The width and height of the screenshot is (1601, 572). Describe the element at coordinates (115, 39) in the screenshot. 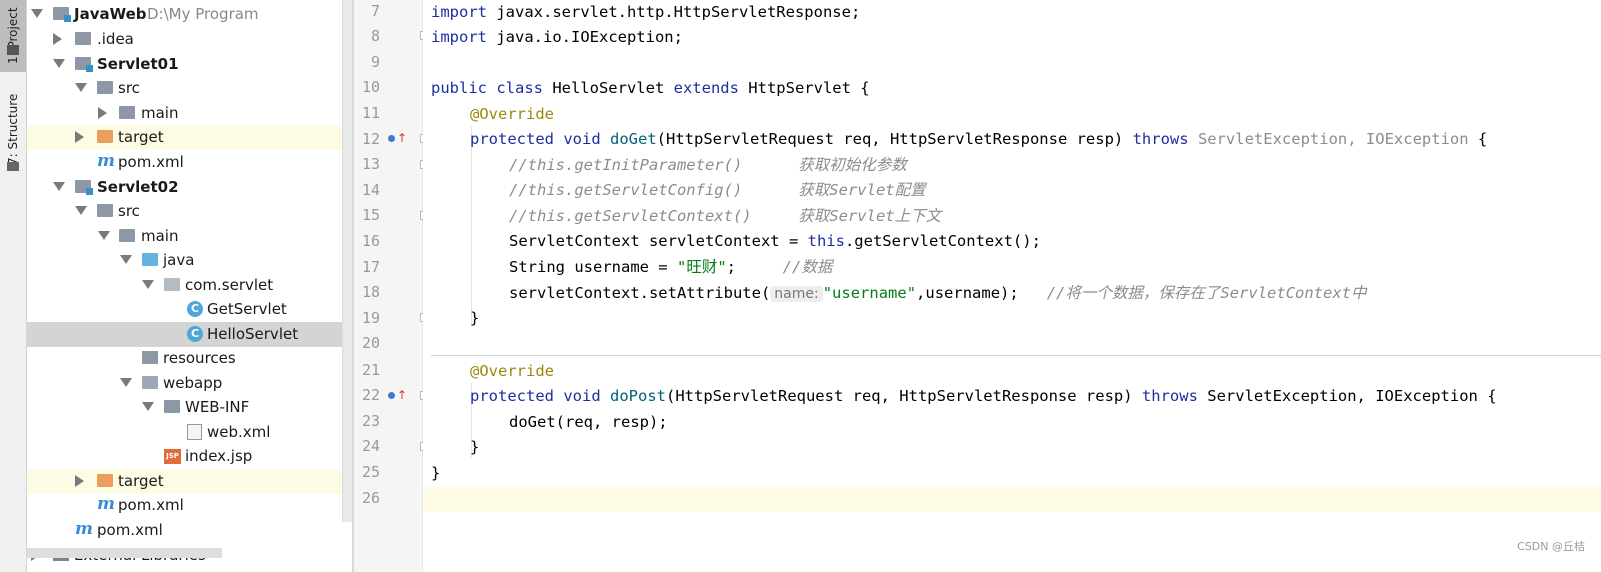

I see `tree-label: .idea` at that location.